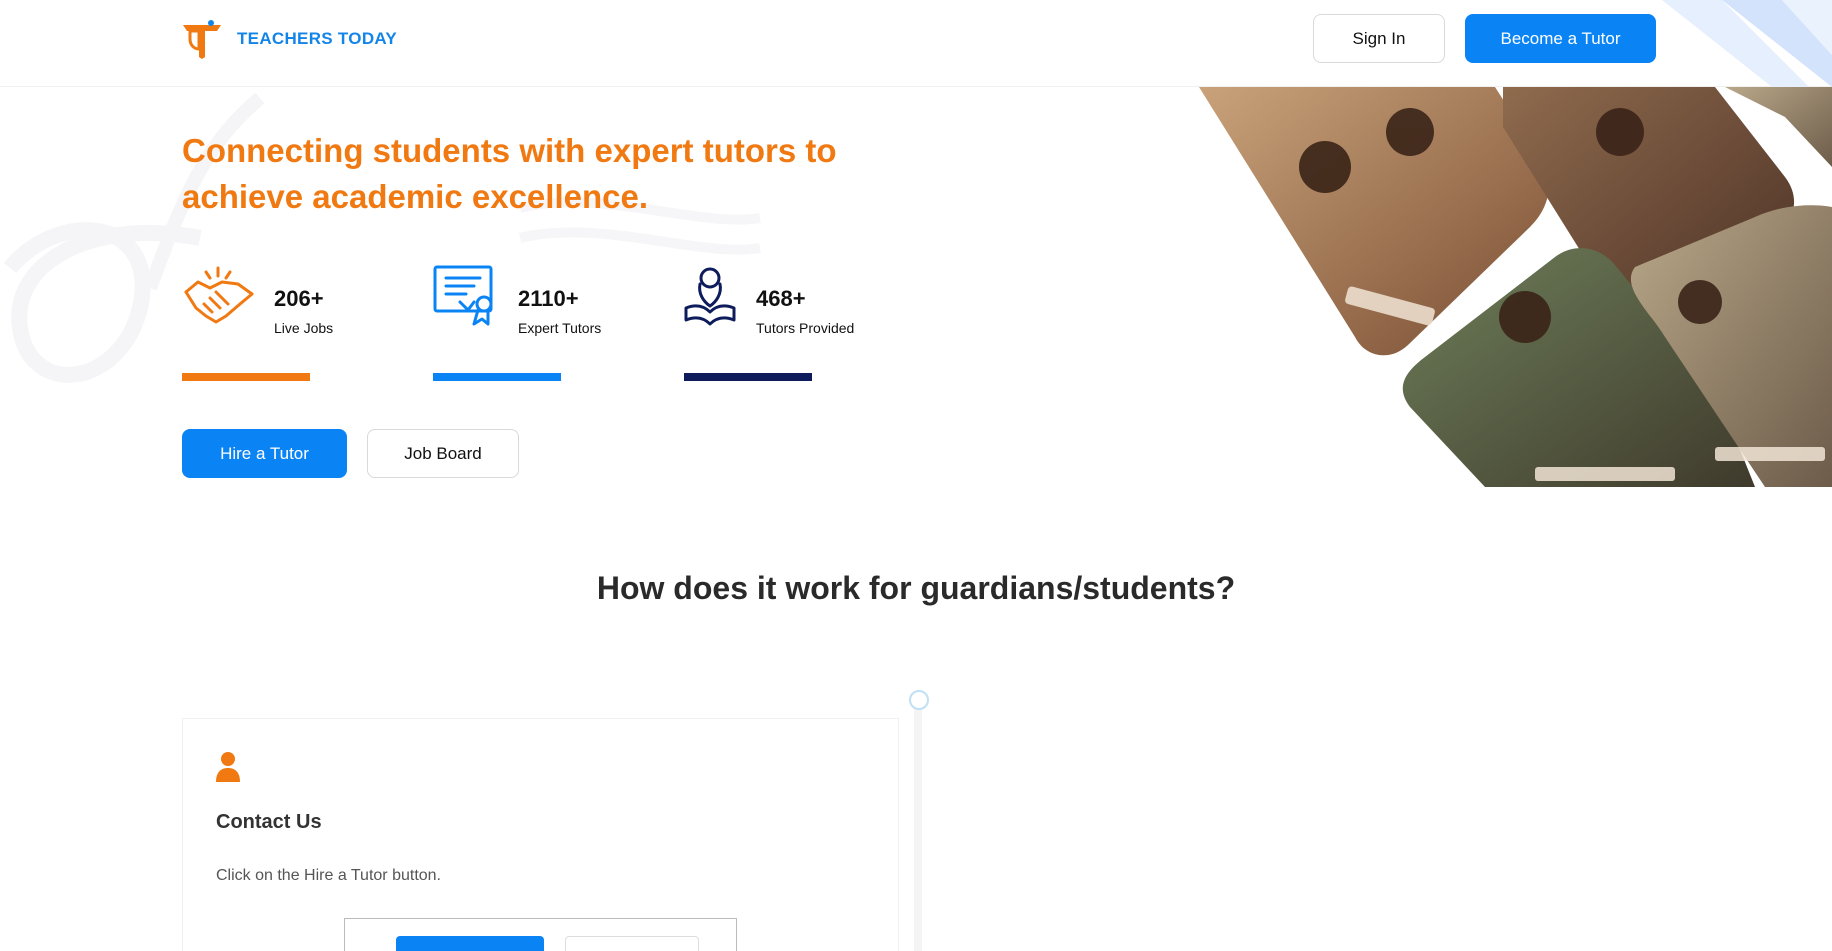  What do you see at coordinates (781, 298) in the screenshot?
I see `stat-value: 468+` at bounding box center [781, 298].